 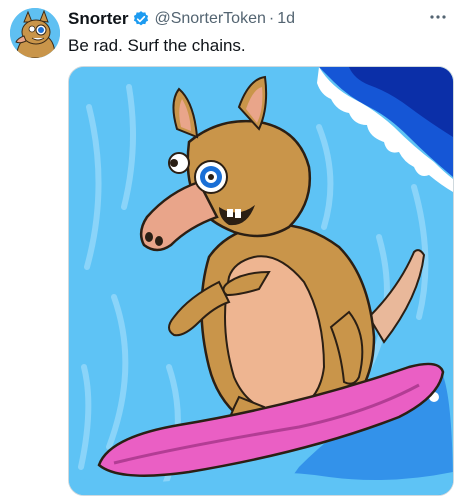 I want to click on tweet-text: Be rad. Surf the chains., so click(x=157, y=45).